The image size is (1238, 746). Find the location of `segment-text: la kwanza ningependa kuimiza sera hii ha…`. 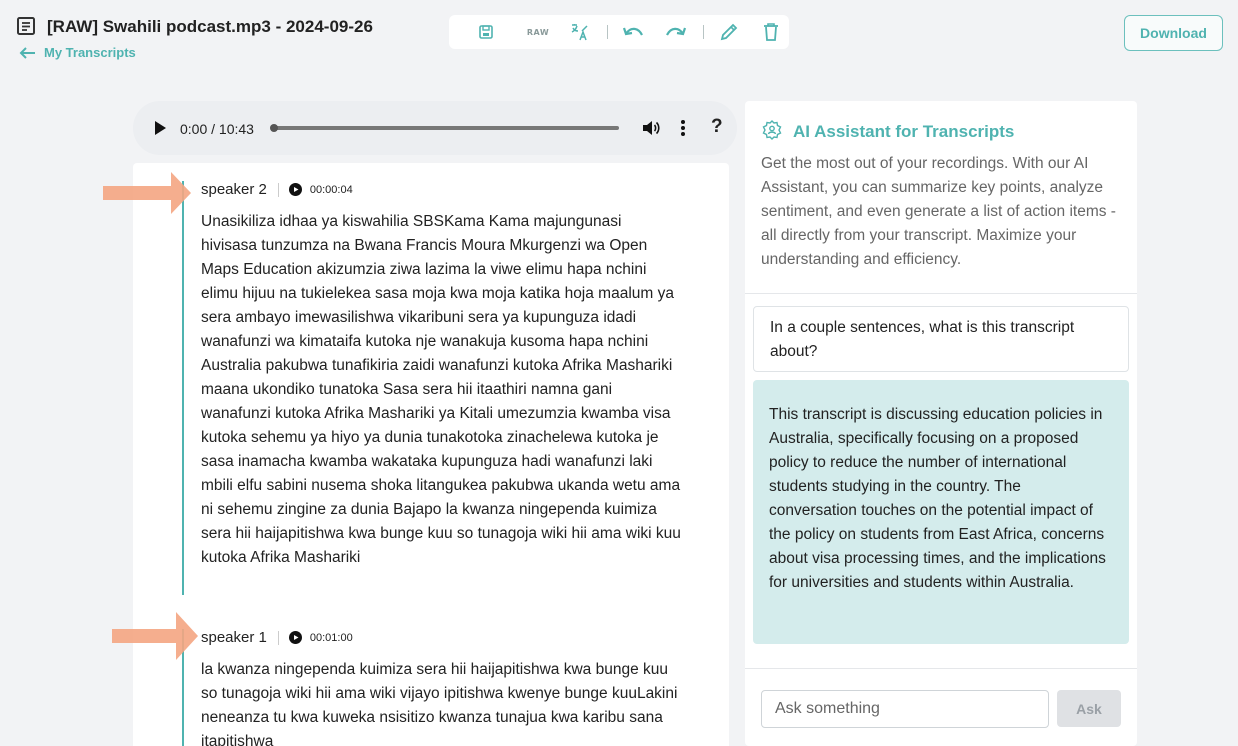

segment-text: la kwanza ningependa kuimiza sera hii ha… is located at coordinates (441, 702).